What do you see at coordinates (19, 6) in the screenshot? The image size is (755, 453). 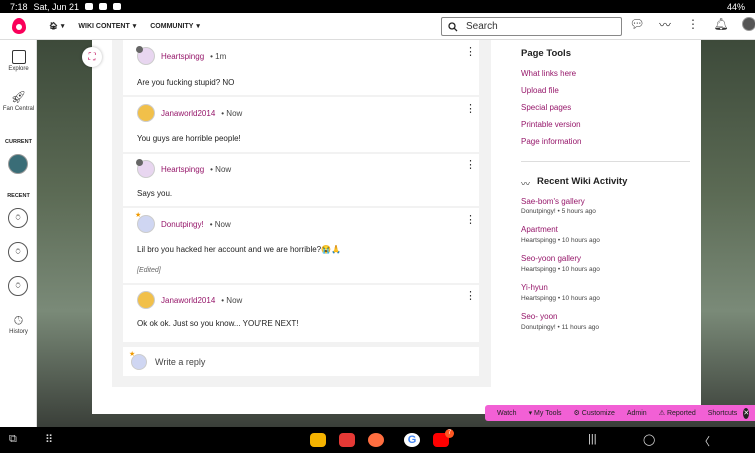 I see `clock: 7:18` at bounding box center [19, 6].